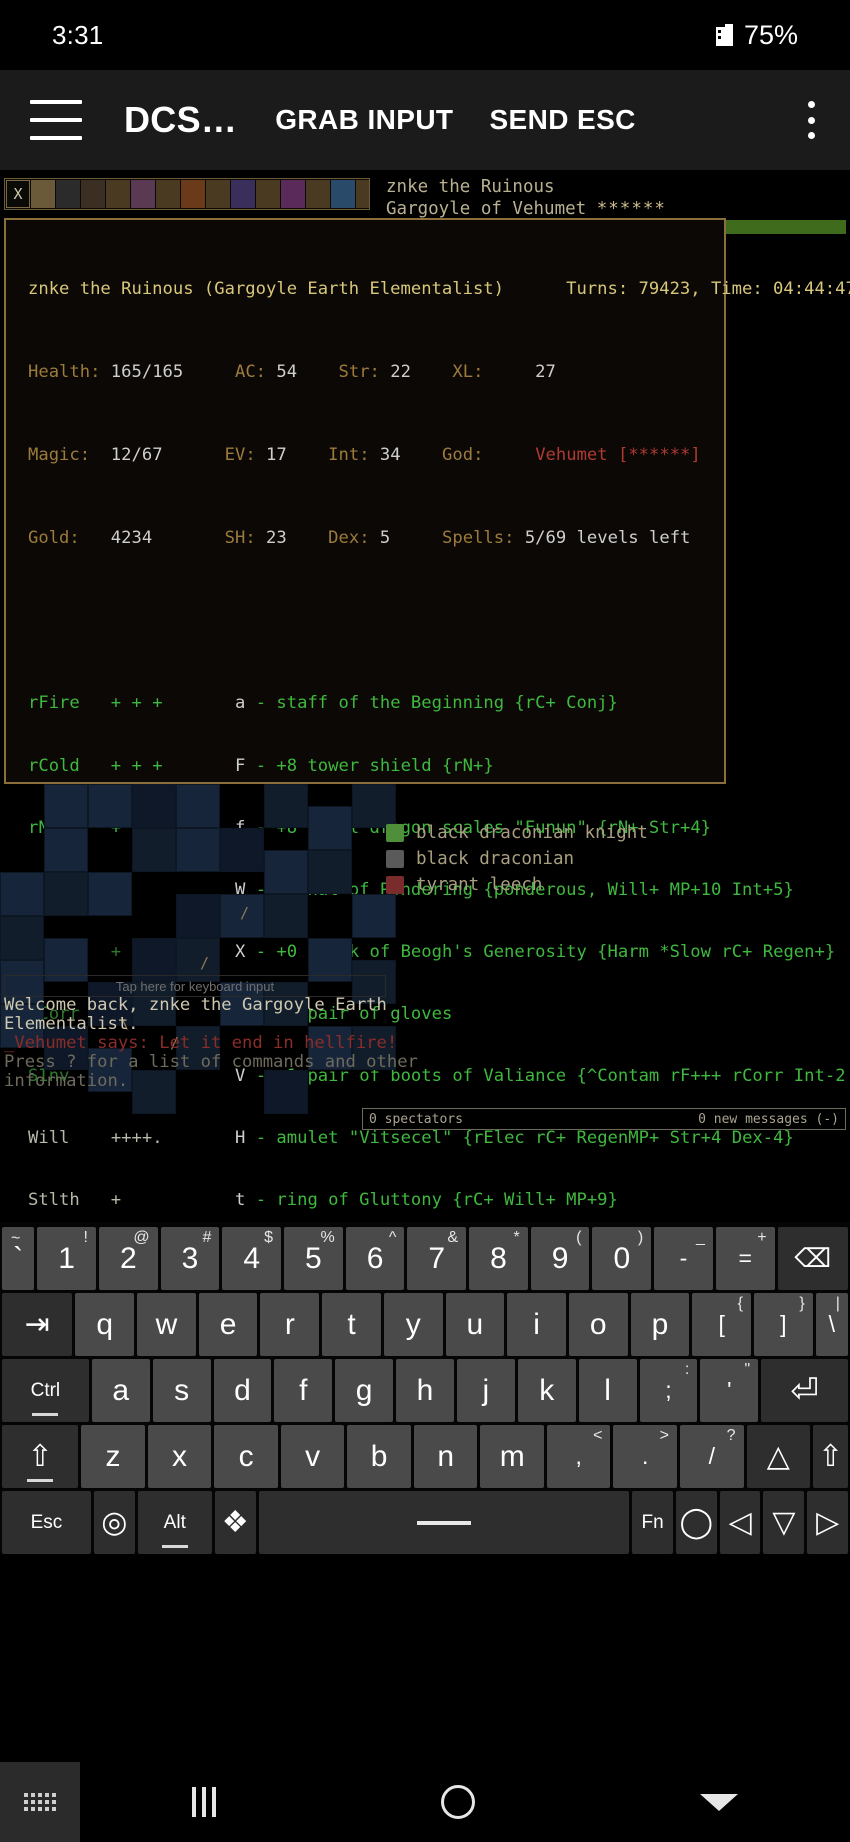 This screenshot has height=1842, width=850. What do you see at coordinates (290, 1324) in the screenshot?
I see `key-r: r` at bounding box center [290, 1324].